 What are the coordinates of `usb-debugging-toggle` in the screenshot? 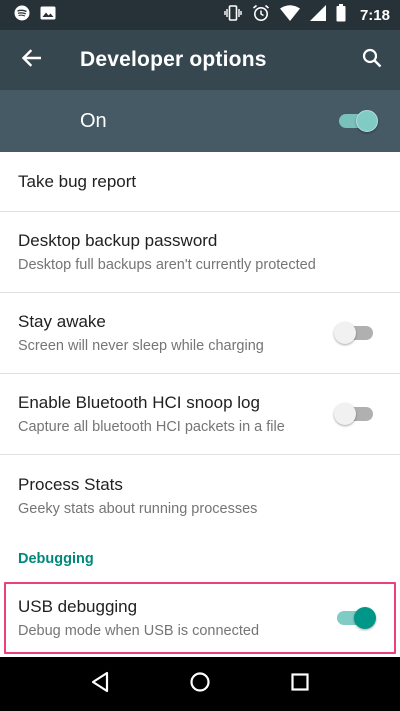 It's located at (355, 618).